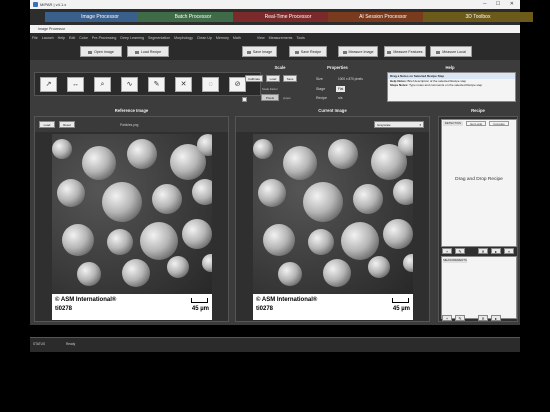  Describe the element at coordinates (483, 318) in the screenshot. I see `measure-delete-icon: ✕` at that location.